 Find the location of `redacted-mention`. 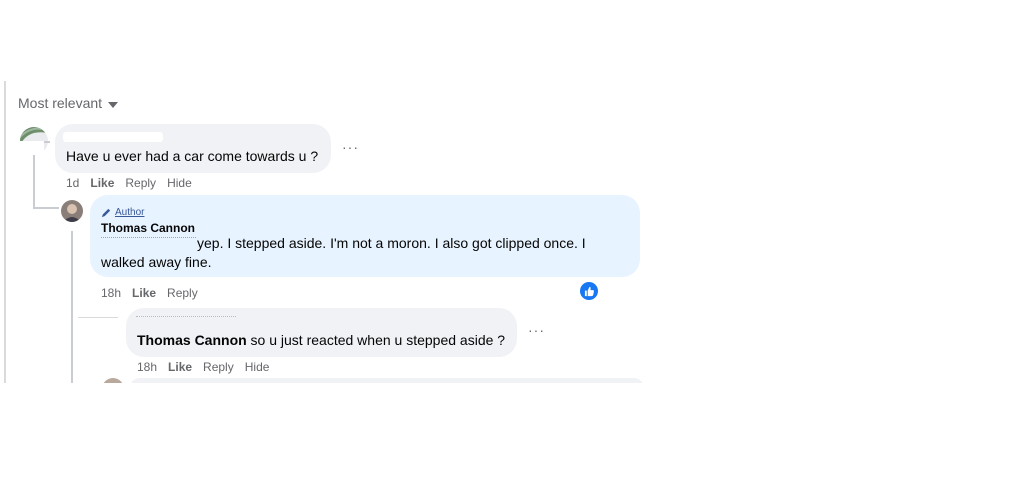

redacted-mention is located at coordinates (148, 239).